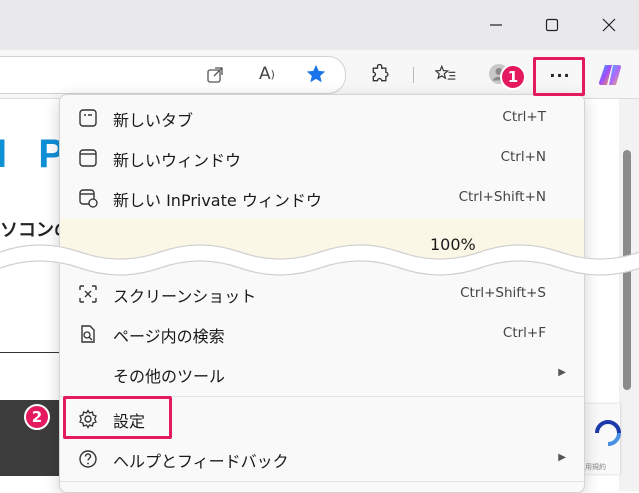  What do you see at coordinates (413, 75) in the screenshot?
I see `toolbar-divider` at bounding box center [413, 75].